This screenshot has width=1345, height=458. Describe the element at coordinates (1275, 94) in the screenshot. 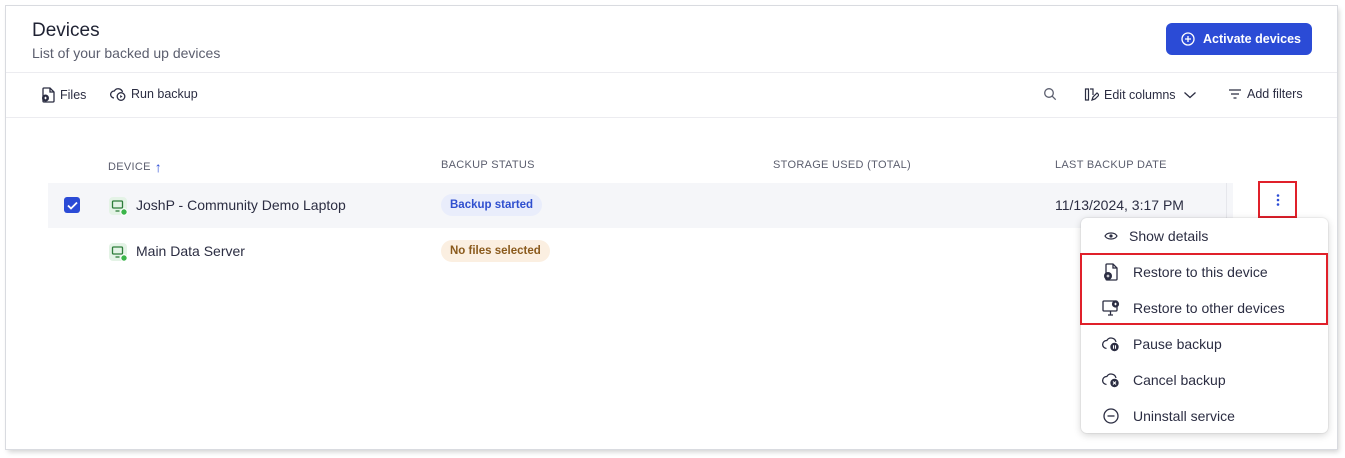

I see `add-filters-label: Add filters` at that location.